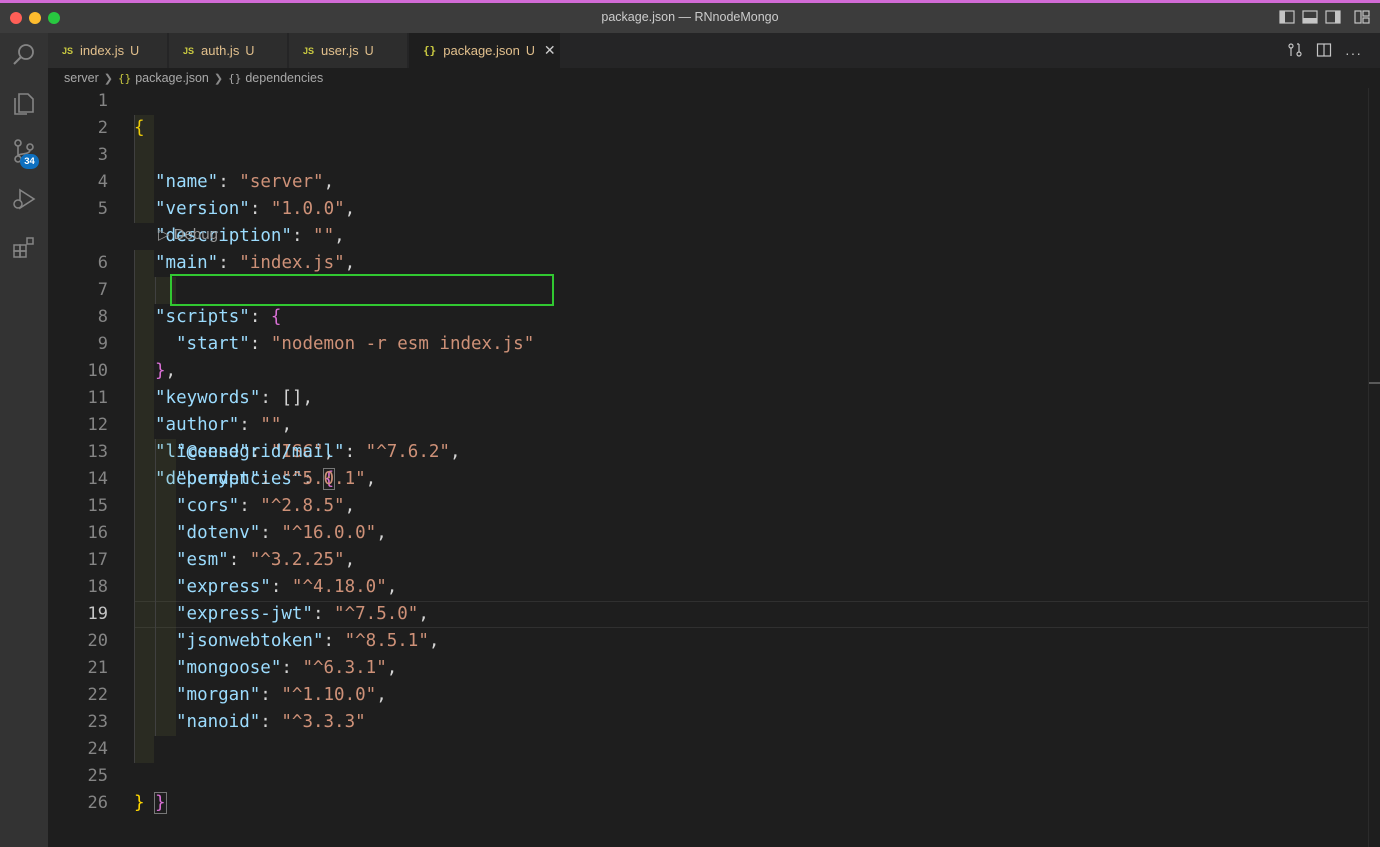 The width and height of the screenshot is (1380, 847). What do you see at coordinates (102, 290) in the screenshot?
I see `line-number: 7` at bounding box center [102, 290].